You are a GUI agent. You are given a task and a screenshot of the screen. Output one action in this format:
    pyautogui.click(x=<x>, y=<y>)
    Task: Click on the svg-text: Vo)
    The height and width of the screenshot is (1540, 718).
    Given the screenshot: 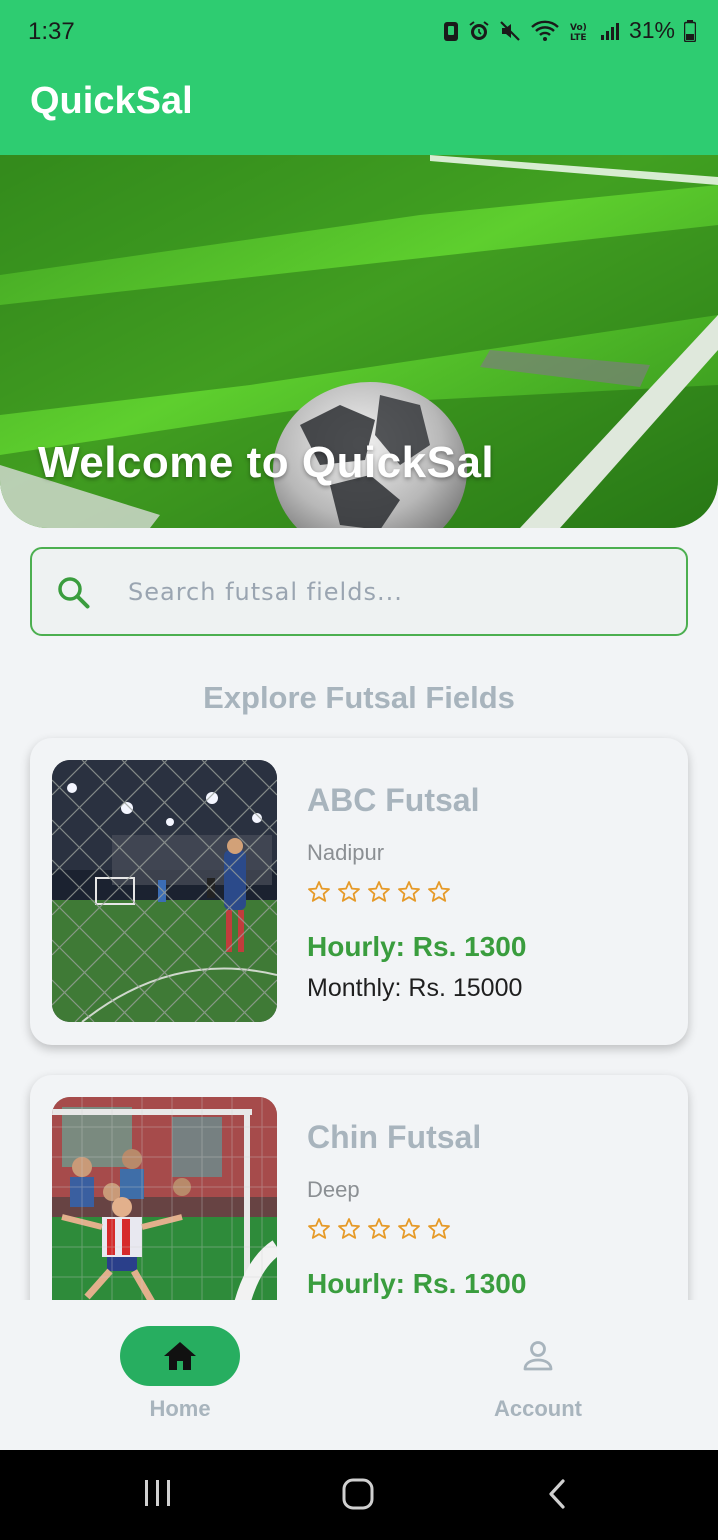 What is the action you would take?
    pyautogui.click(x=578, y=28)
    